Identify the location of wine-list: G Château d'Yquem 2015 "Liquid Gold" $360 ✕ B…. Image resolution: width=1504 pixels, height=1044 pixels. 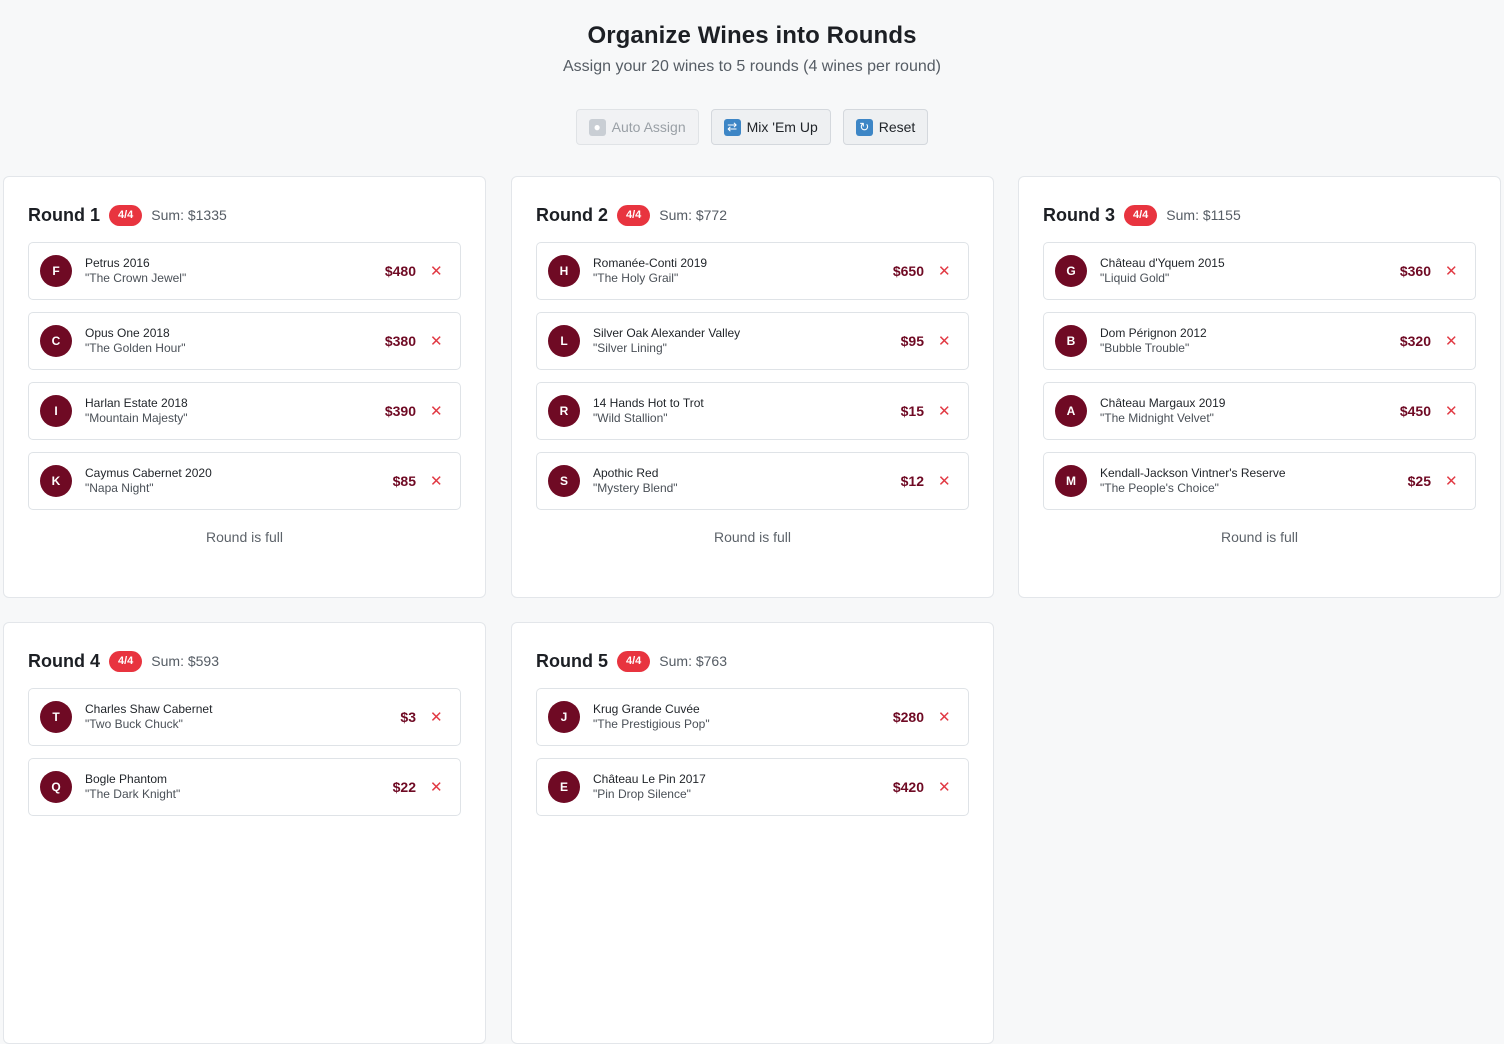
(1259, 376).